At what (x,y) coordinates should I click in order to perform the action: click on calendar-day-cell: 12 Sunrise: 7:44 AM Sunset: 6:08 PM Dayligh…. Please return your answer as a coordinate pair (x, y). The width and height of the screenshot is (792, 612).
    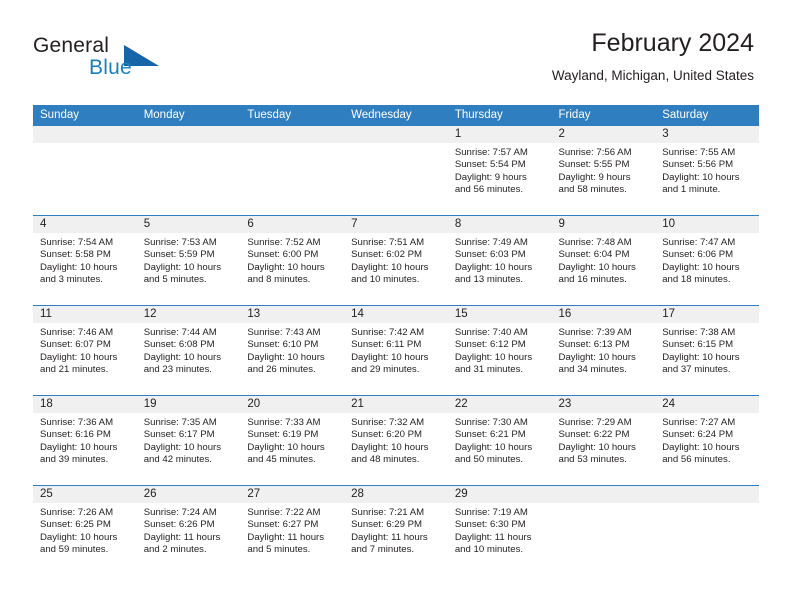
    Looking at the image, I should click on (188, 350).